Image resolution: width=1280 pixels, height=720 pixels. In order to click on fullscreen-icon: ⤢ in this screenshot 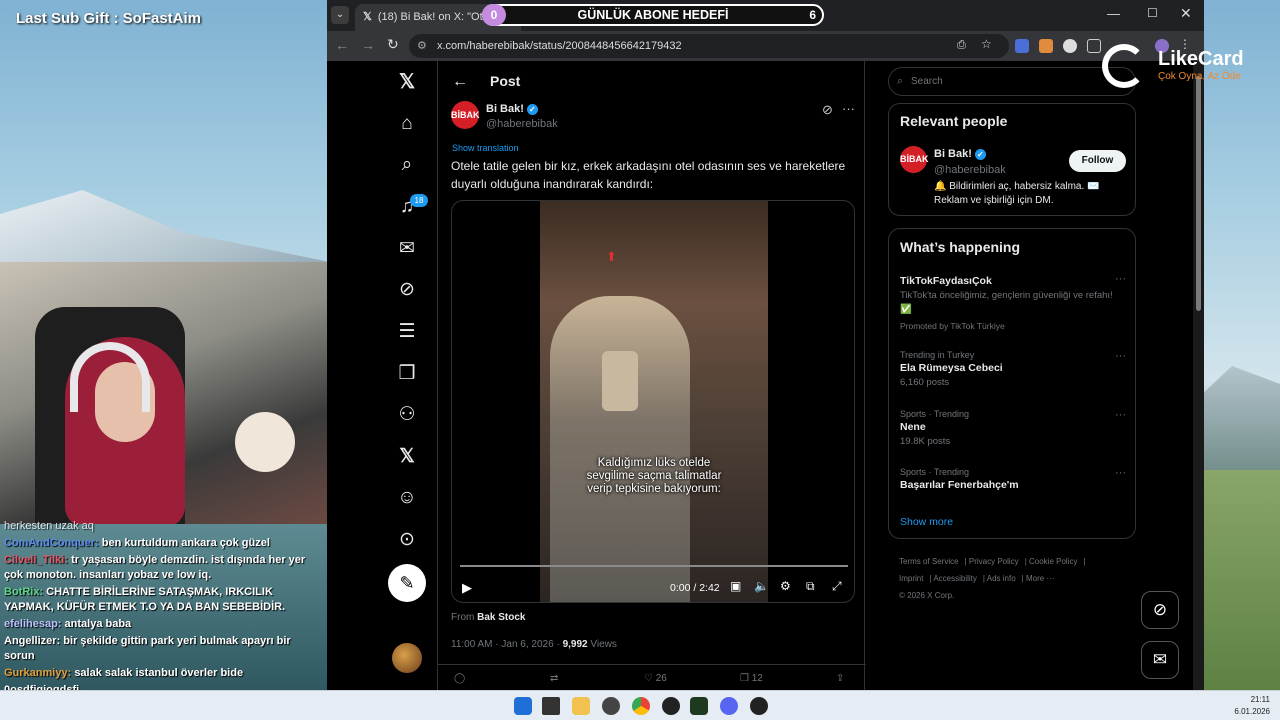, I will do `click(837, 586)`.